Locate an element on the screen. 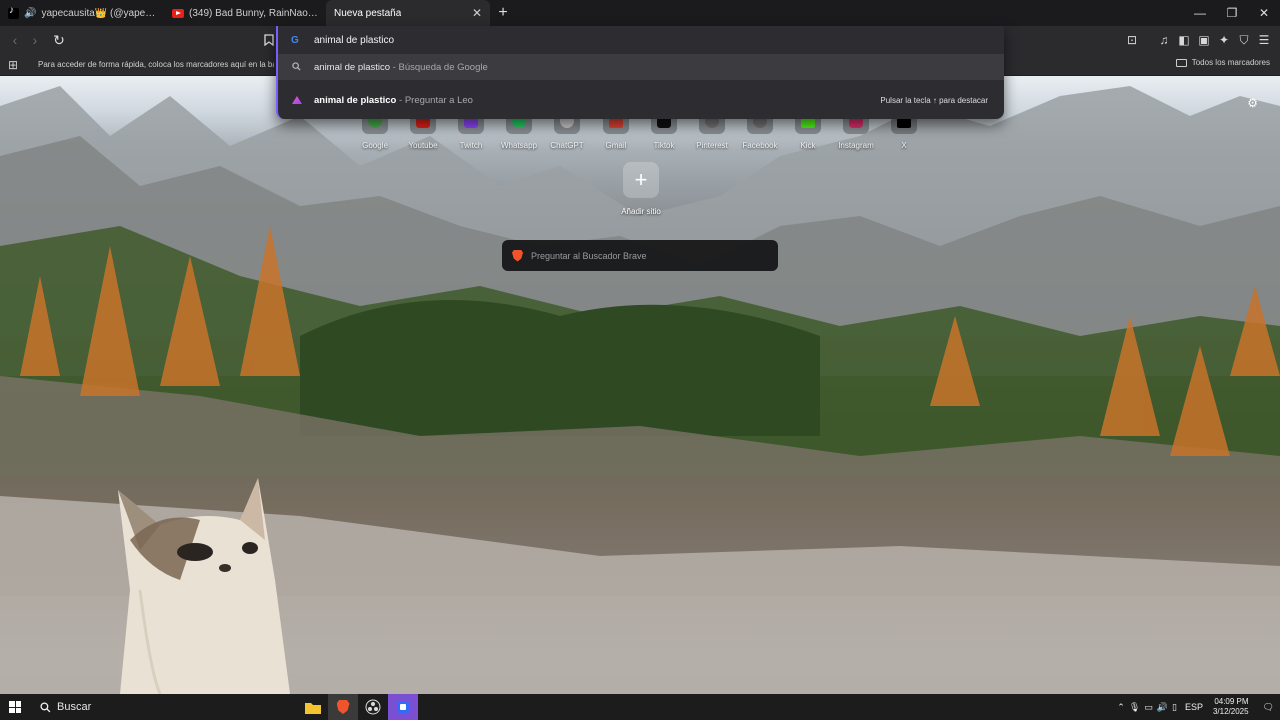 This screenshot has width=1280, height=720. search-placeholder: Preguntar al Buscador Brave is located at coordinates (589, 255).